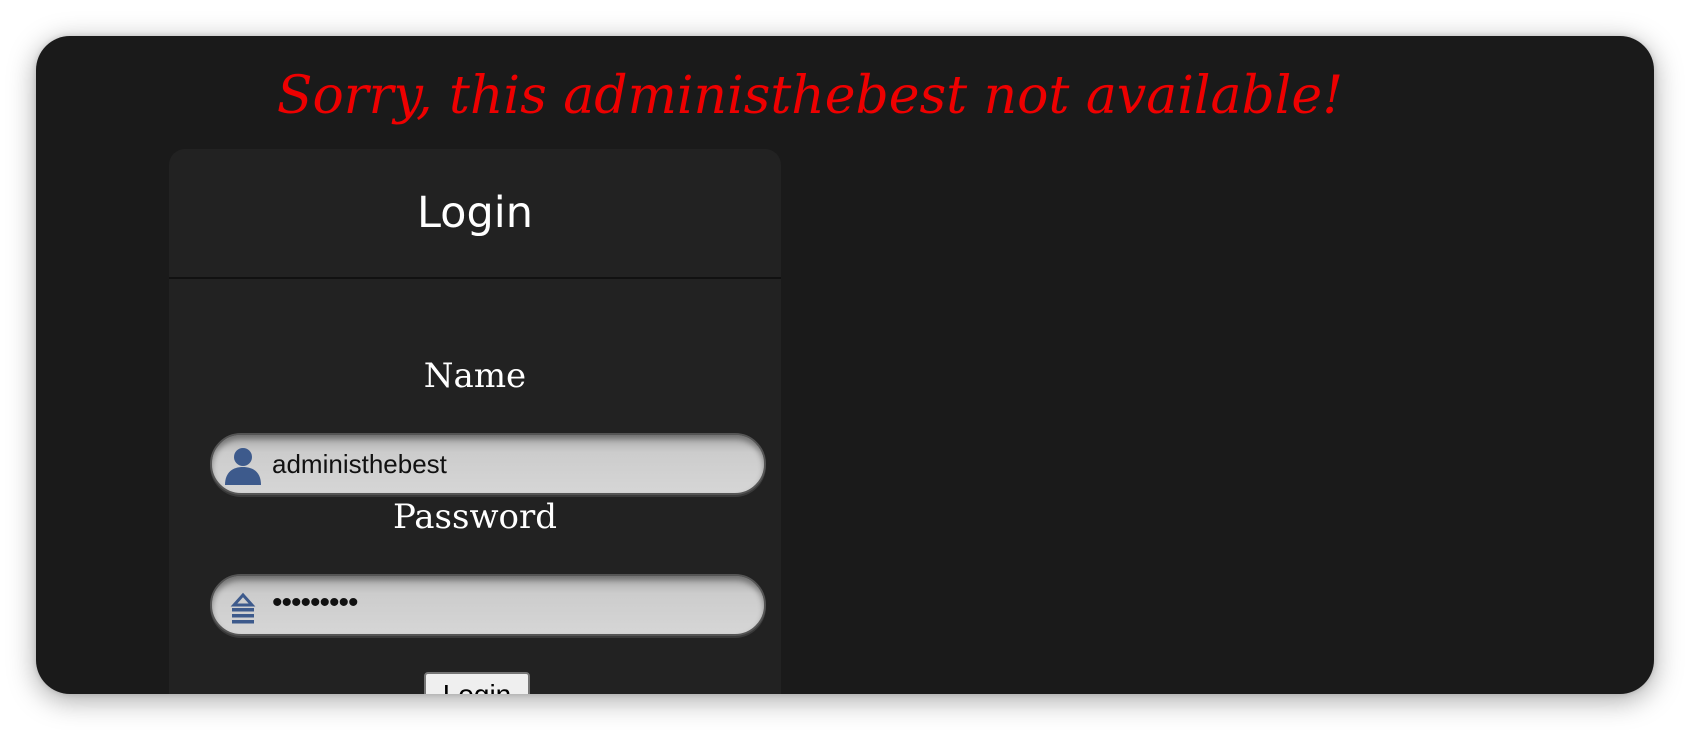 This screenshot has height=730, width=1690. What do you see at coordinates (359, 464) in the screenshot?
I see `name-value: administhebest` at bounding box center [359, 464].